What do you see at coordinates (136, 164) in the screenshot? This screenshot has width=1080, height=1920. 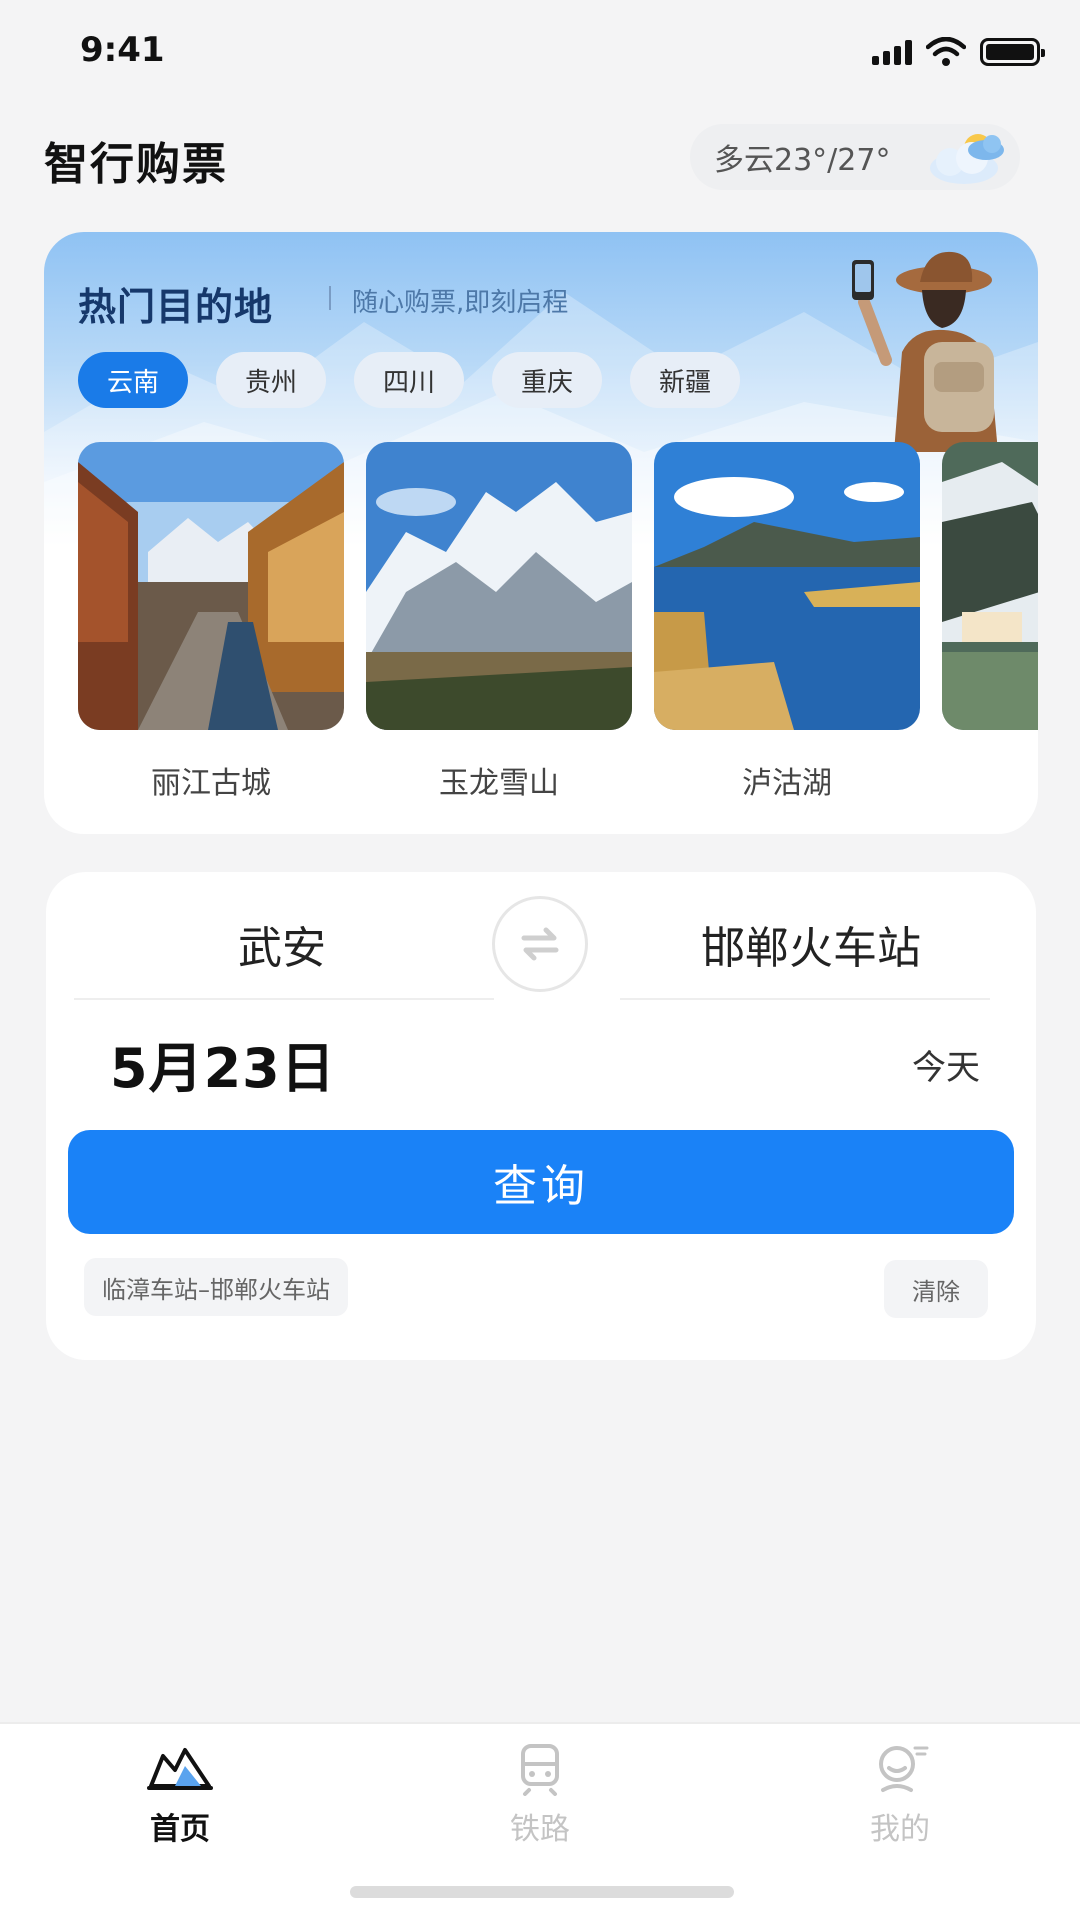 I see `page-title: 智行购票` at bounding box center [136, 164].